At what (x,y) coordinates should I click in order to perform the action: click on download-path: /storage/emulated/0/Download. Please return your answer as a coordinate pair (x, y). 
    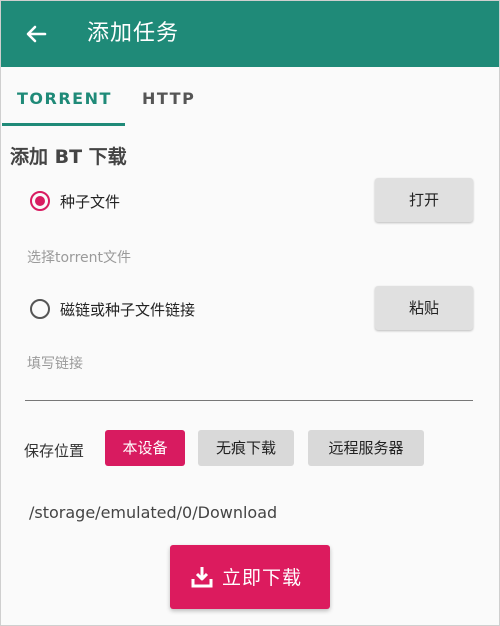
    Looking at the image, I should click on (153, 512).